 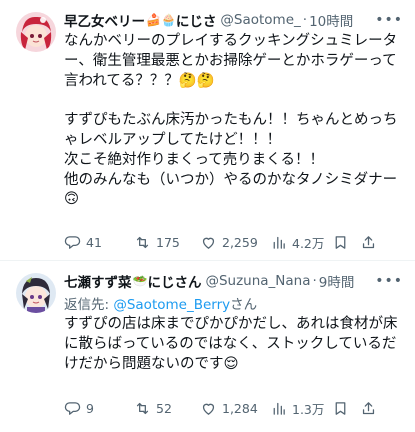 I want to click on action-bar: 41 175 2,259 4.2万, so click(x=233, y=242).